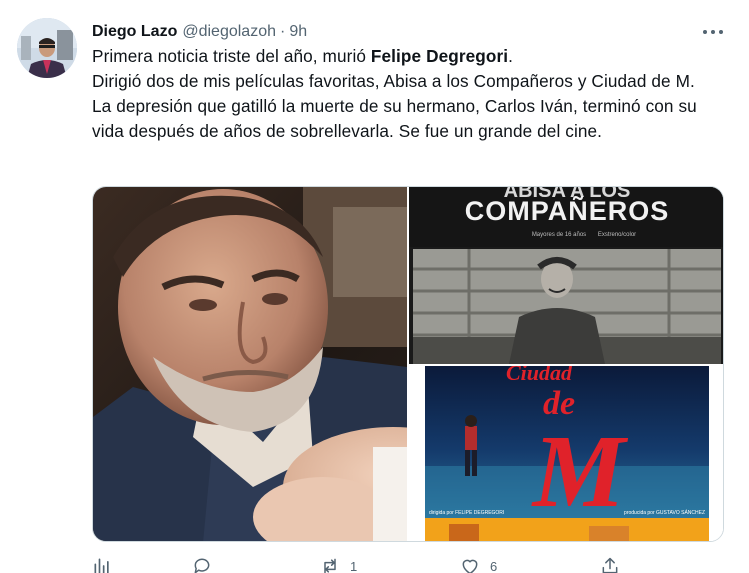  I want to click on retweet-icon, so click(330, 565).